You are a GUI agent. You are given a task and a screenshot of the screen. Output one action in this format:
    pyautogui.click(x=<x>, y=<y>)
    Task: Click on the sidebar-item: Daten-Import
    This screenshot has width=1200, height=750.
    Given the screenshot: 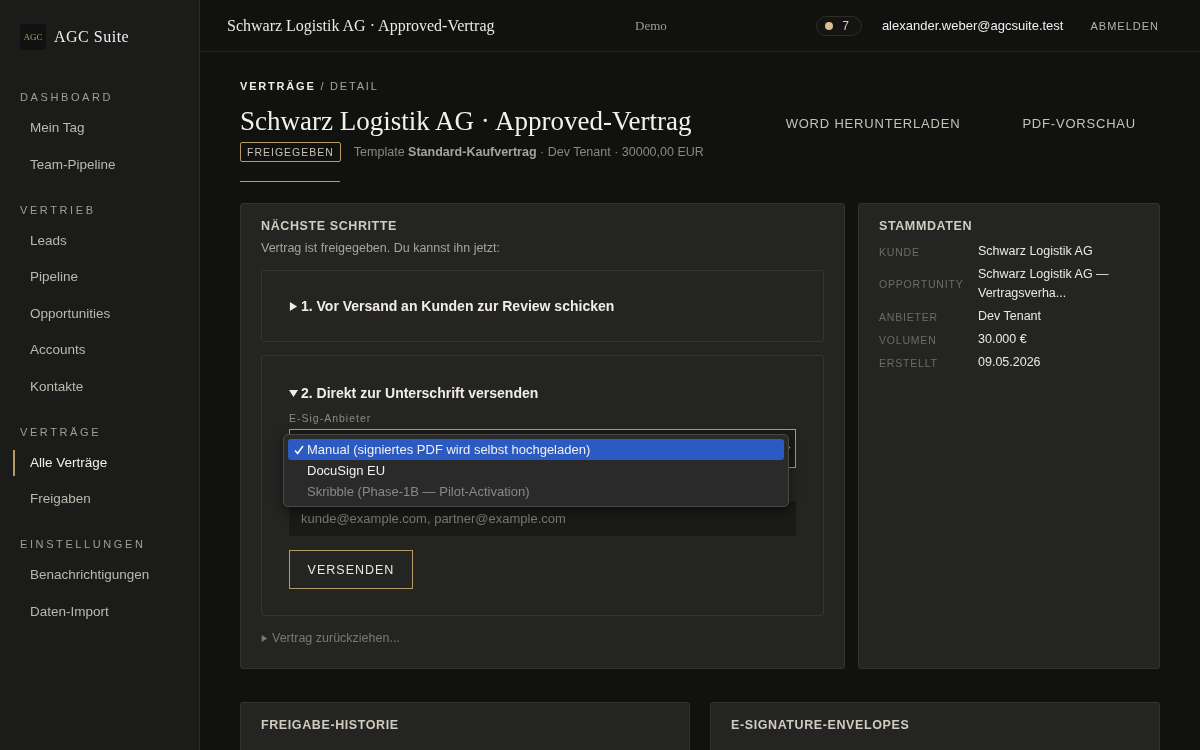 What is the action you would take?
    pyautogui.click(x=106, y=611)
    